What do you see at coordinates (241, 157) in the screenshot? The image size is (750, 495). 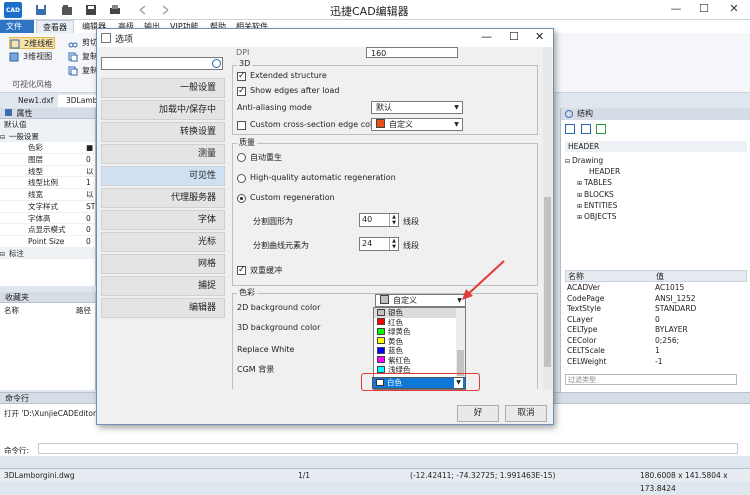 I see `auto-regen-radio` at bounding box center [241, 157].